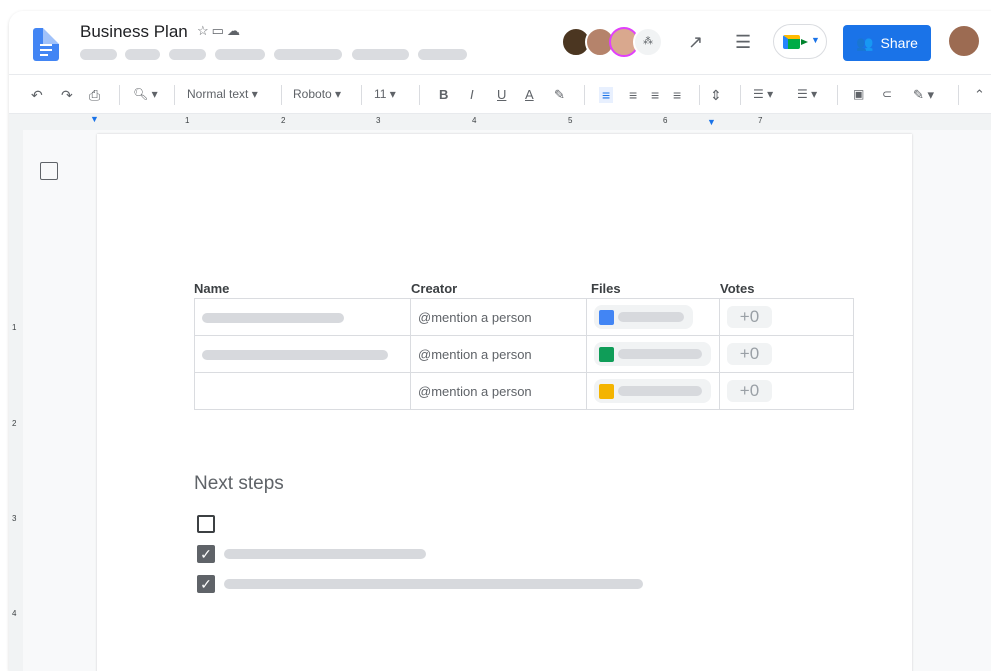 The image size is (991, 671). What do you see at coordinates (94, 95) in the screenshot?
I see `print-icon: ⎙` at bounding box center [94, 95].